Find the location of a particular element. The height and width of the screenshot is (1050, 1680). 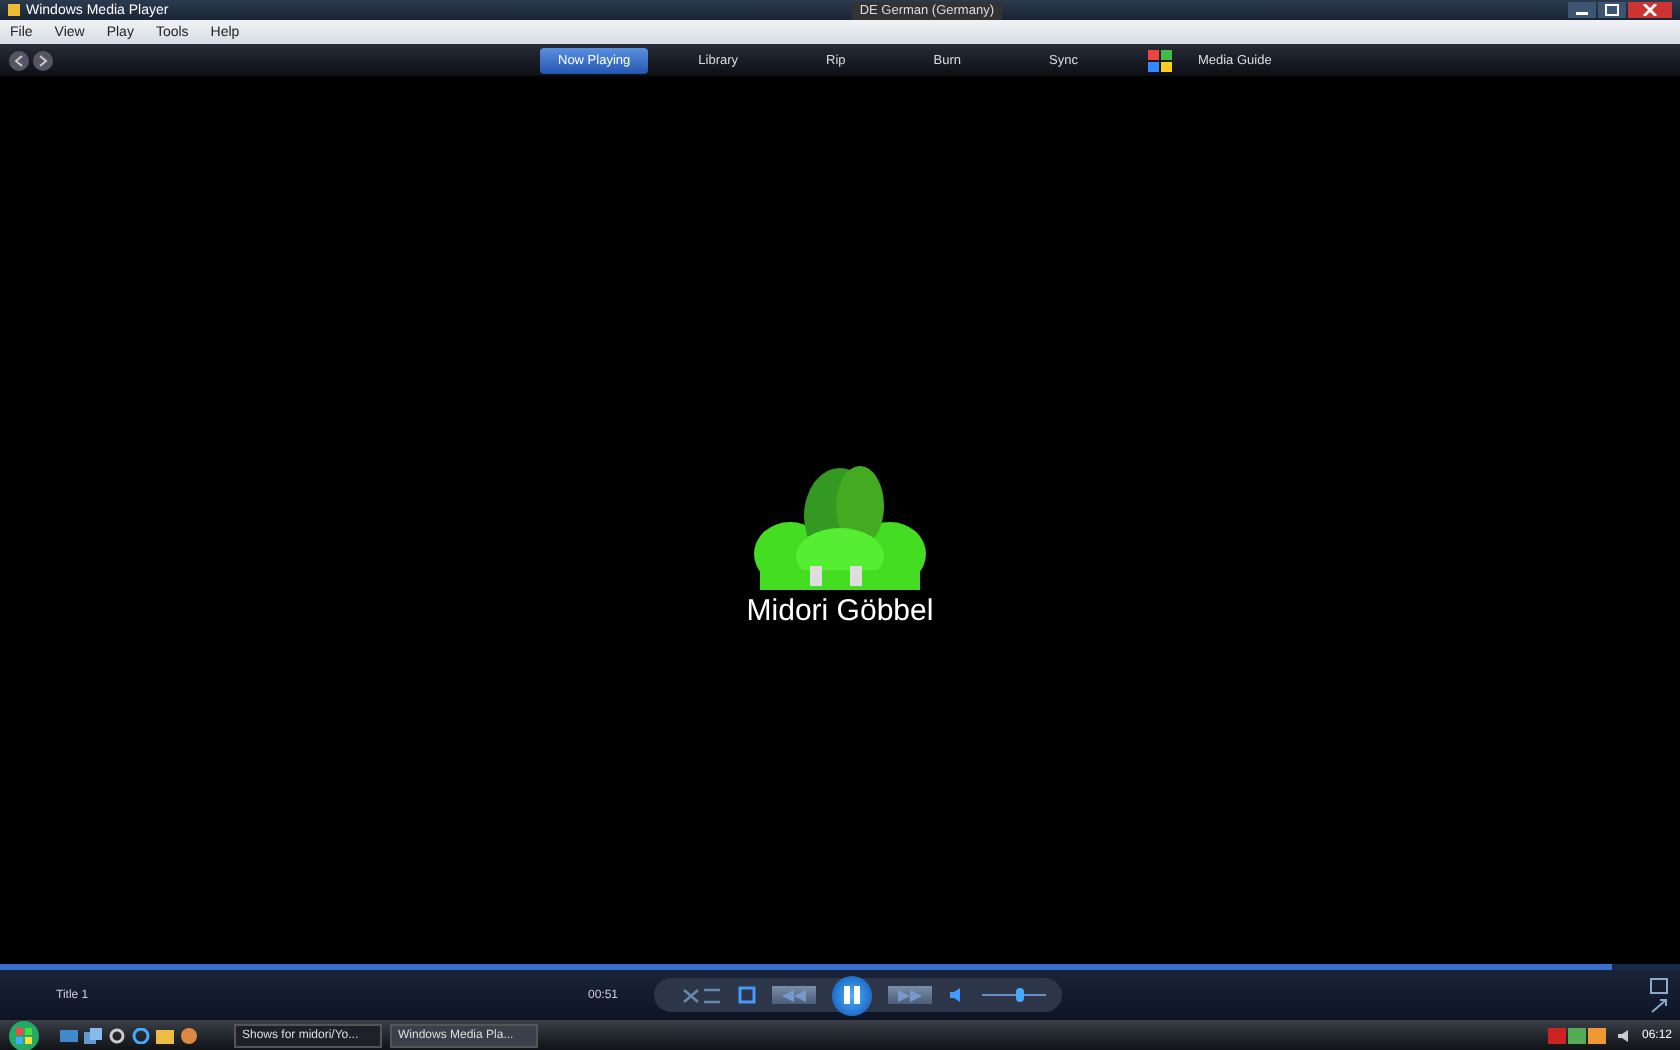

stop-icon is located at coordinates (747, 995).